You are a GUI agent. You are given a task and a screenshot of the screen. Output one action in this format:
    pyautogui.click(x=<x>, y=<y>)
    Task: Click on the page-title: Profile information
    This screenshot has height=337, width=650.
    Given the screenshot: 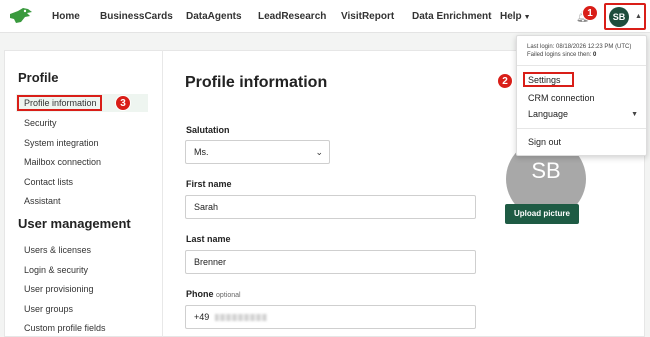 What is the action you would take?
    pyautogui.click(x=256, y=82)
    